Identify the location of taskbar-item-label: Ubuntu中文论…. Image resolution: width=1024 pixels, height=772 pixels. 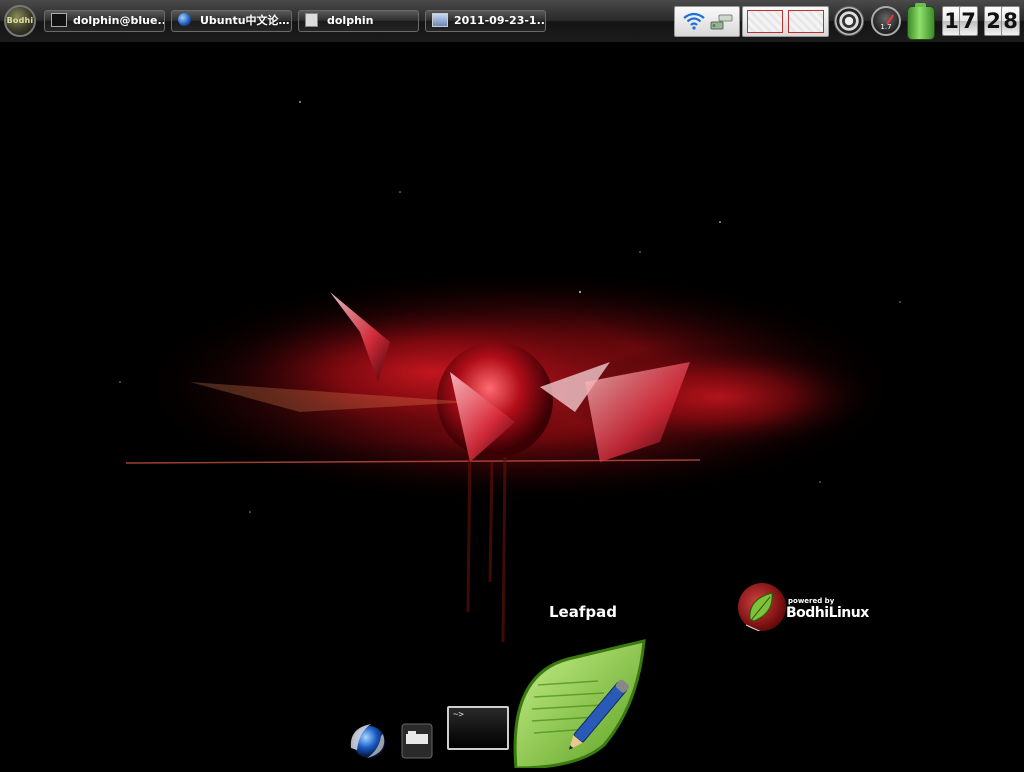
(245, 20).